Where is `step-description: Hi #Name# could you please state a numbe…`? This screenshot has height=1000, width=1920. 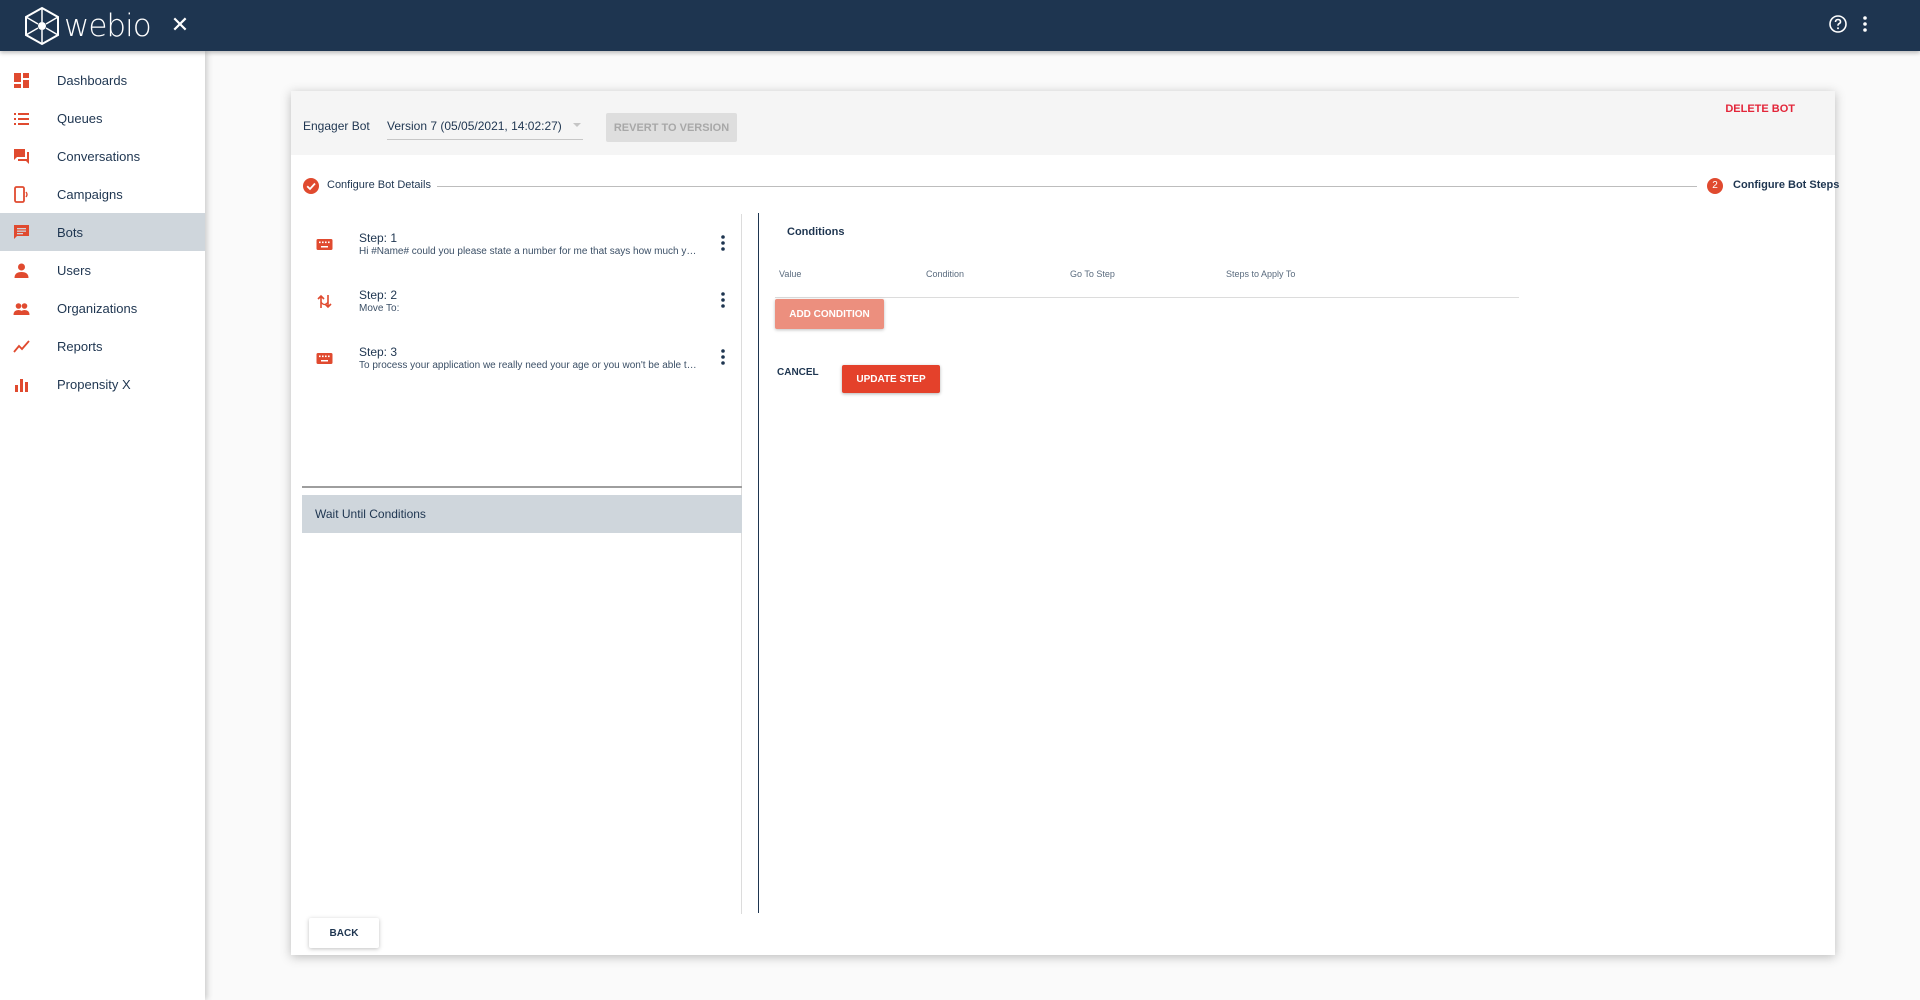 step-description: Hi #Name# could you please state a numbe… is located at coordinates (529, 251).